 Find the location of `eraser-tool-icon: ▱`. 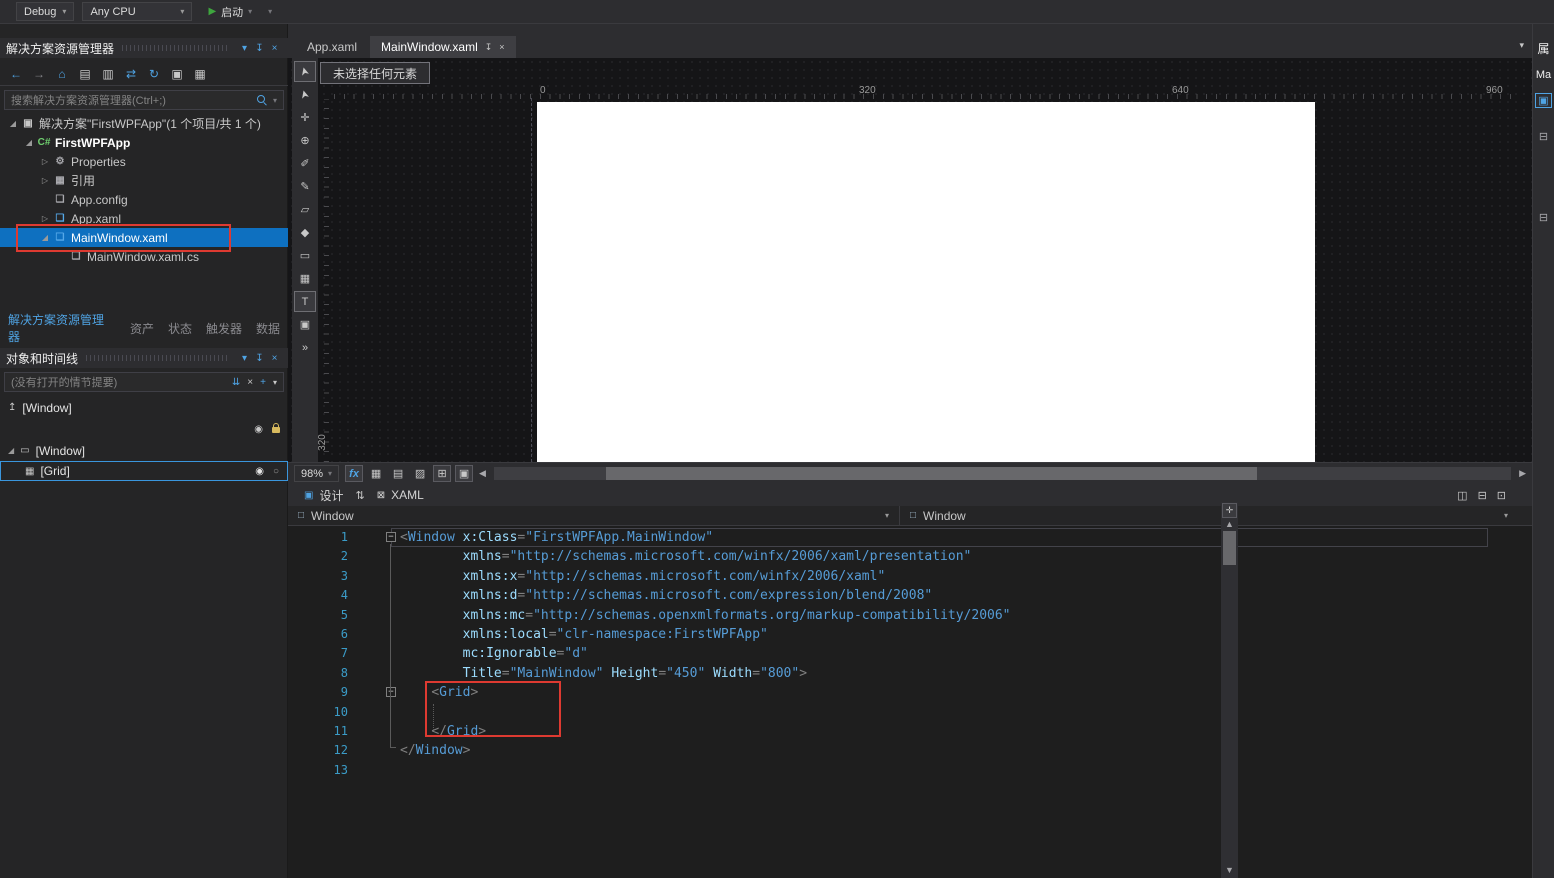

eraser-tool-icon: ▱ is located at coordinates (305, 209).